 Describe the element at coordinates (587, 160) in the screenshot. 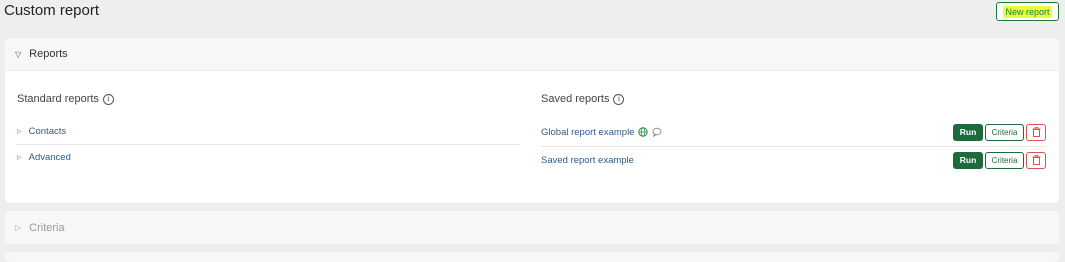

I see `saved-report-label: Saved report example` at that location.